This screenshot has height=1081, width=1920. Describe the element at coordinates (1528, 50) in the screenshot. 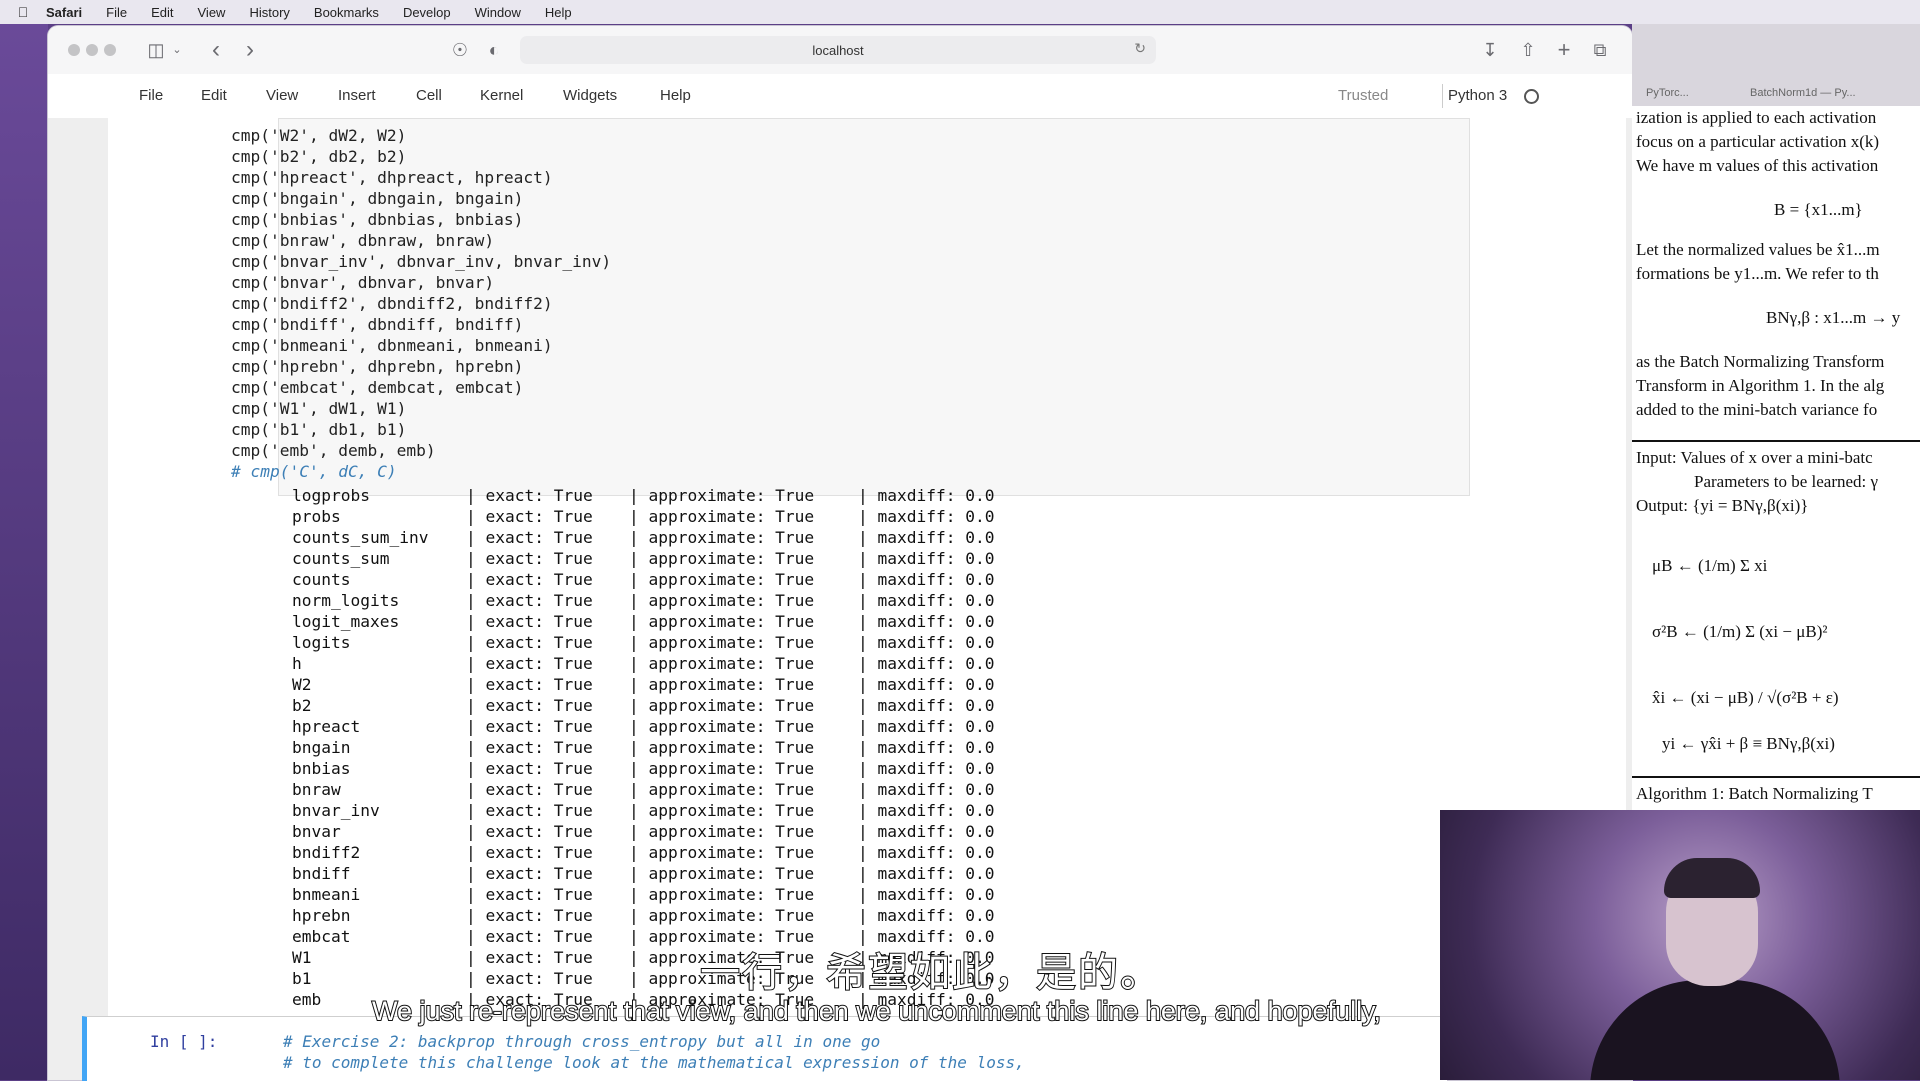

I see `share-icon: ⇧` at that location.